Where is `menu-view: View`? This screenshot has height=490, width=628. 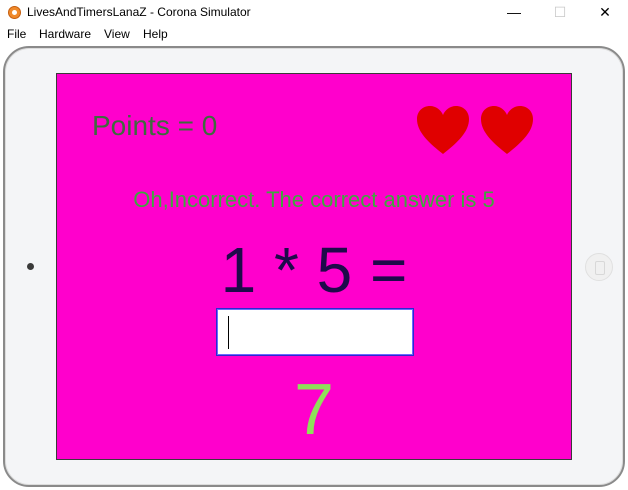 menu-view: View is located at coordinates (117, 34).